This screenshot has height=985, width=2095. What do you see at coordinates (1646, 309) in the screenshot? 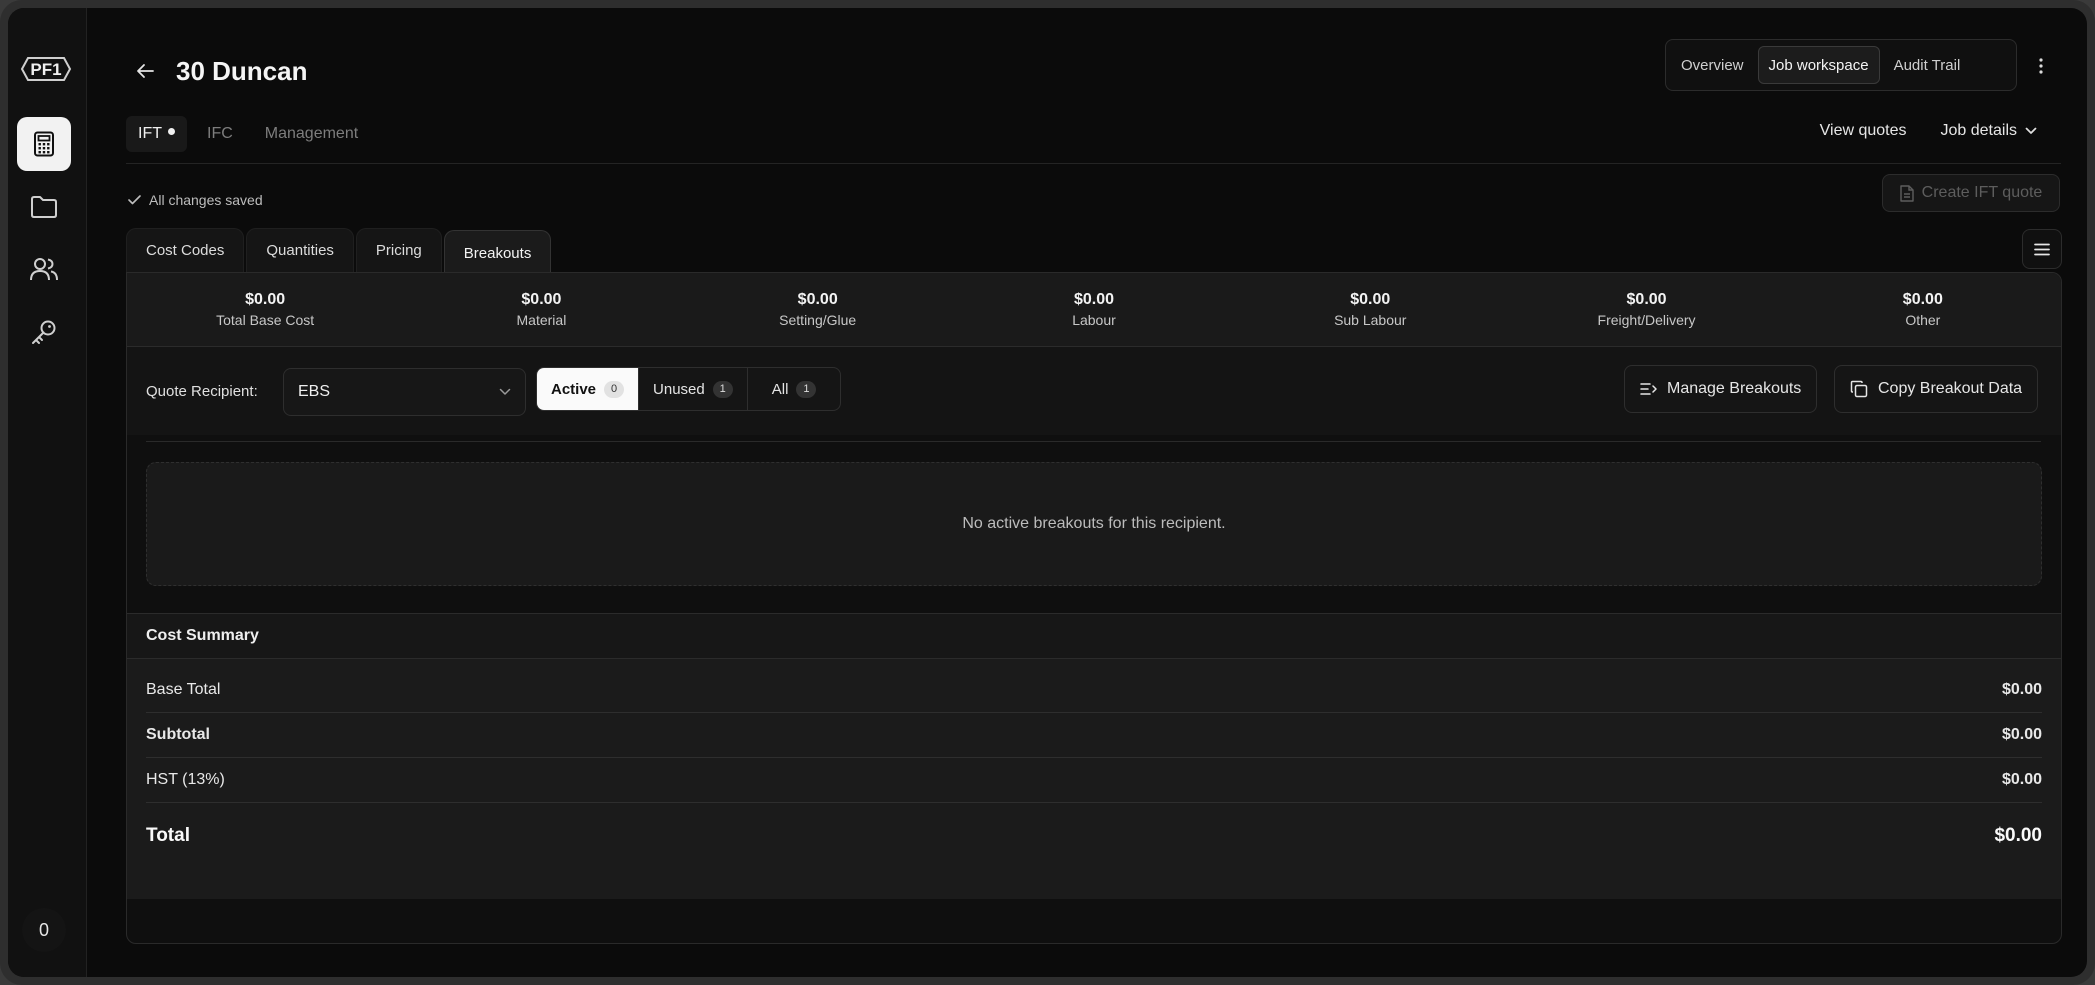
I see `stat-freight-delivery: $0.00 Freight/Delivery` at bounding box center [1646, 309].